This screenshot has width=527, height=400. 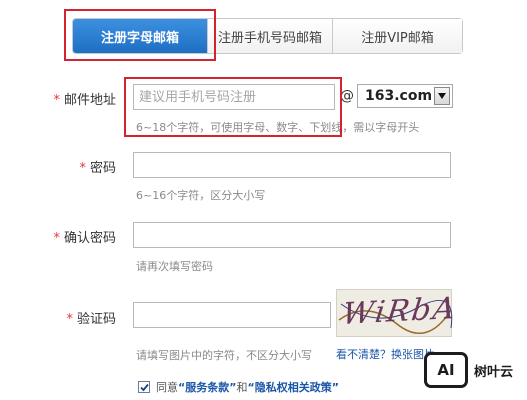 I want to click on agreement-checkbox, so click(x=144, y=387).